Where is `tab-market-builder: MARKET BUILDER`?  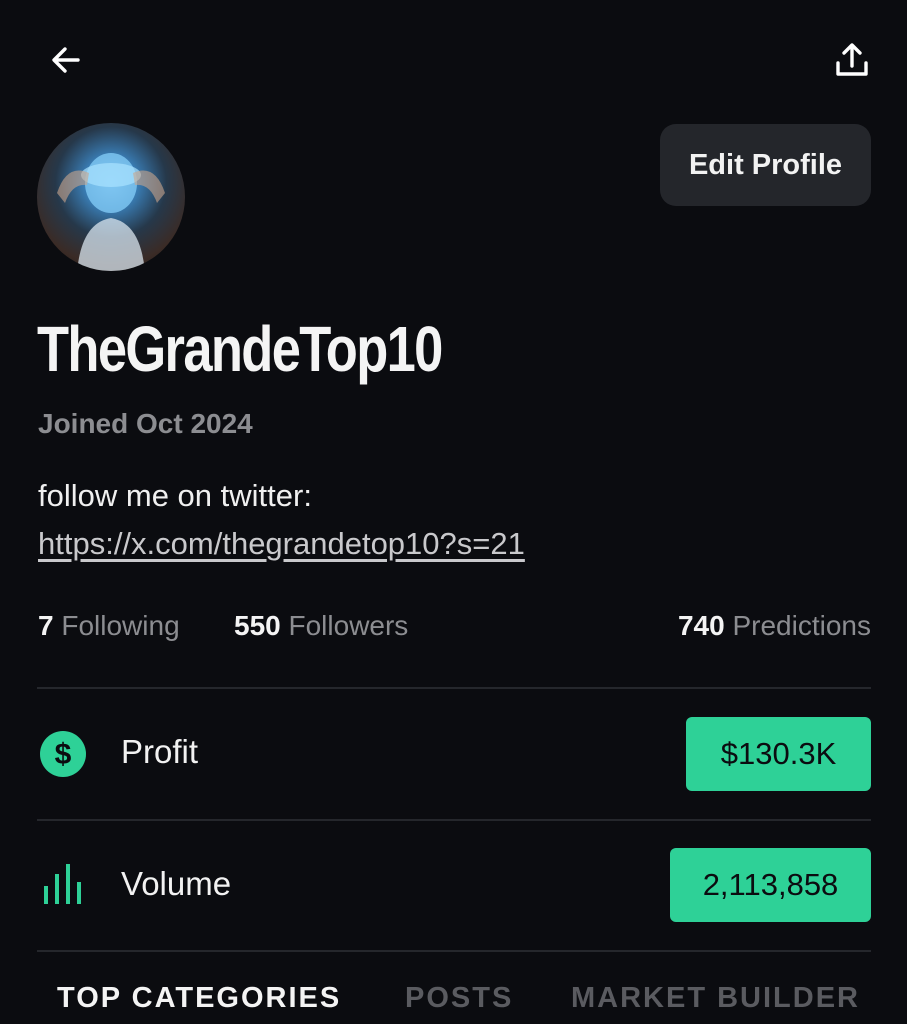
tab-market-builder: MARKET BUILDER is located at coordinates (715, 998).